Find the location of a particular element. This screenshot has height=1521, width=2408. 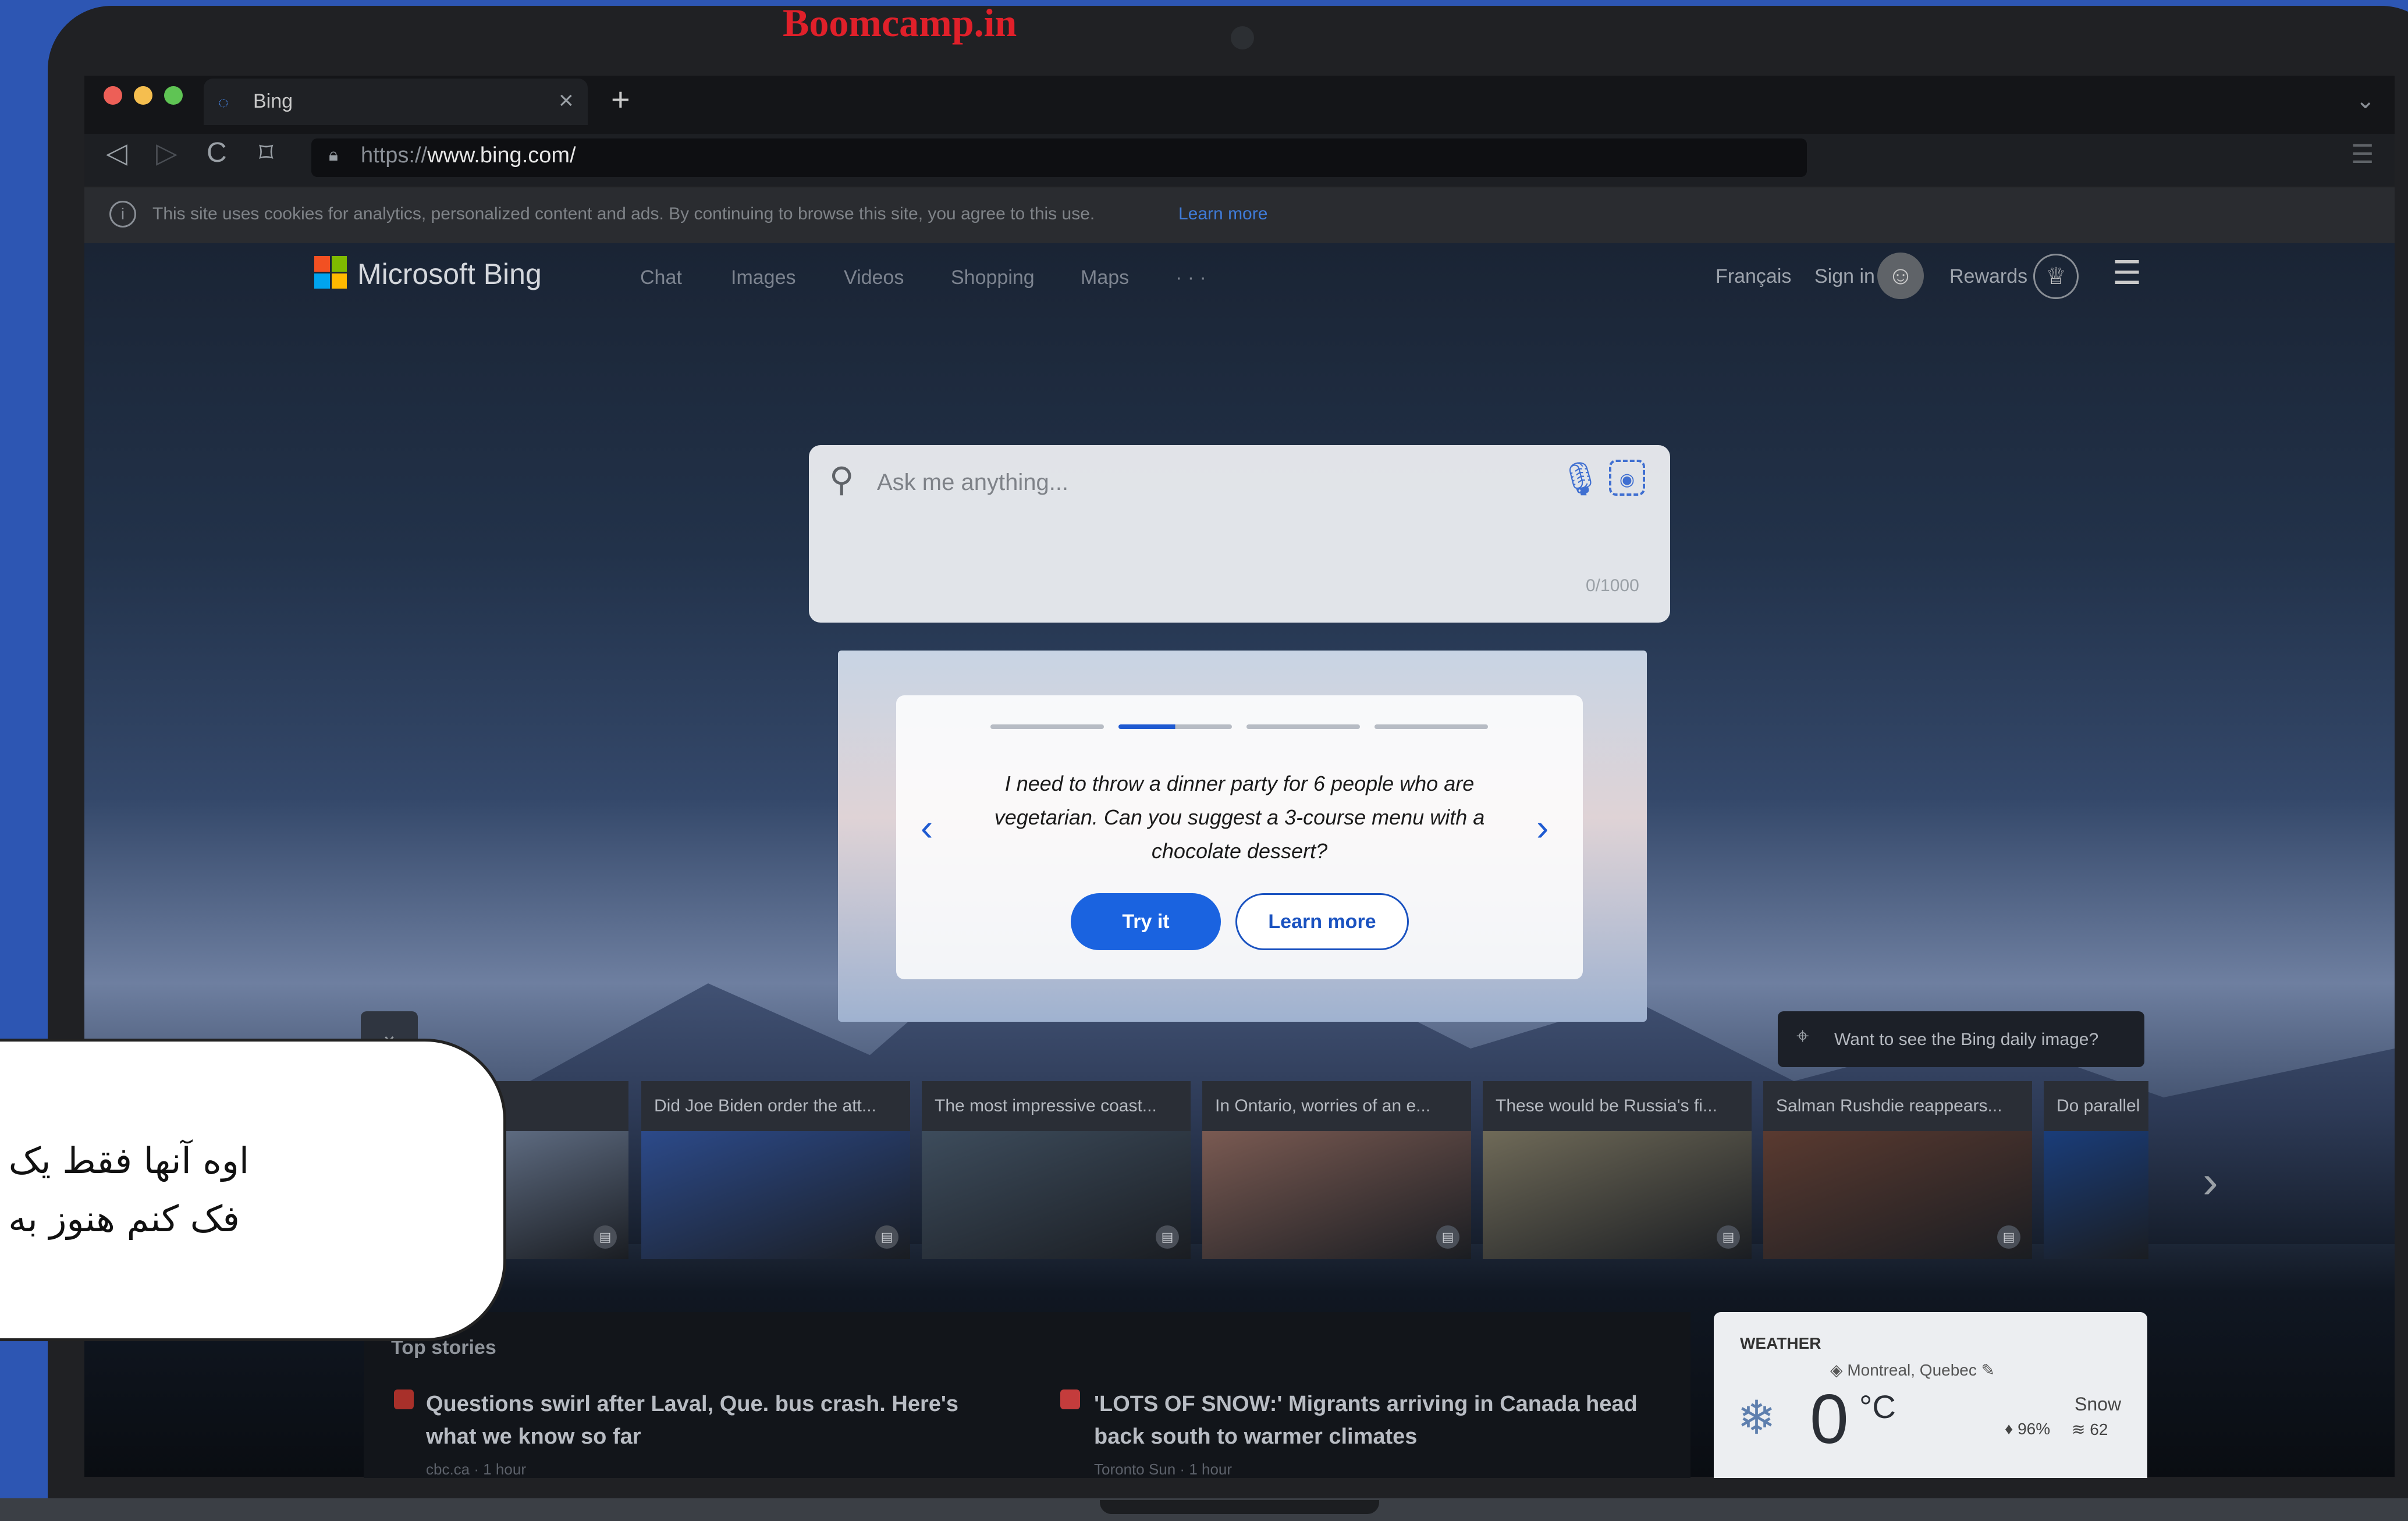

weather-location-text: Montreal, Quebec is located at coordinates (1912, 1370).